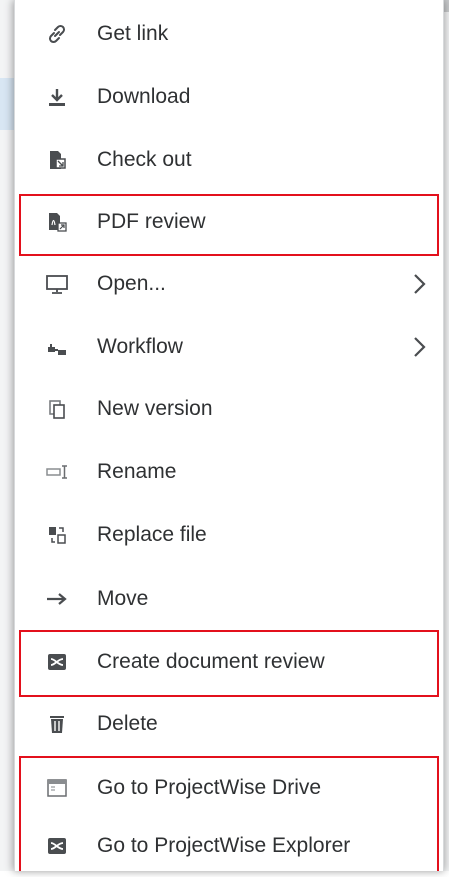  I want to click on menu-item-rename: Rename, so click(230, 472).